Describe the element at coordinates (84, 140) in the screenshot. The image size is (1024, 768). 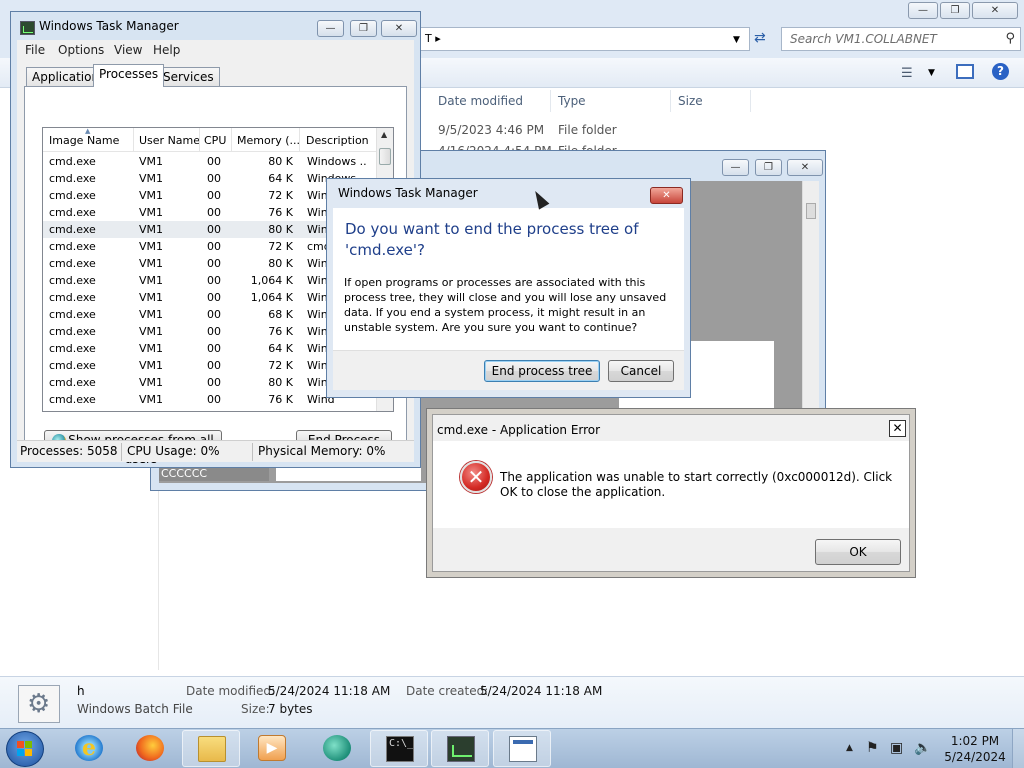
I see `column-image-name: Image Name` at that location.